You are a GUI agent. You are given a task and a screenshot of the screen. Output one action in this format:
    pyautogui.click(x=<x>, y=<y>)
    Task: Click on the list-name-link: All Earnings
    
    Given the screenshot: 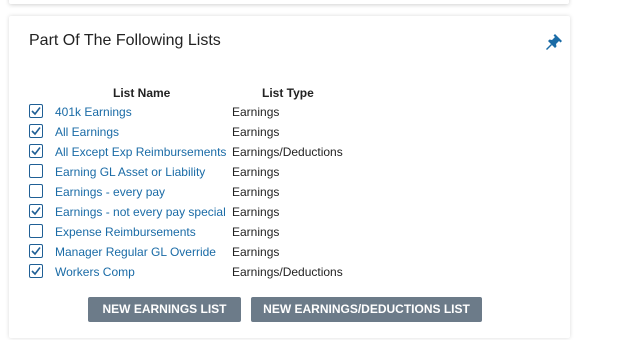 What is the action you would take?
    pyautogui.click(x=87, y=132)
    